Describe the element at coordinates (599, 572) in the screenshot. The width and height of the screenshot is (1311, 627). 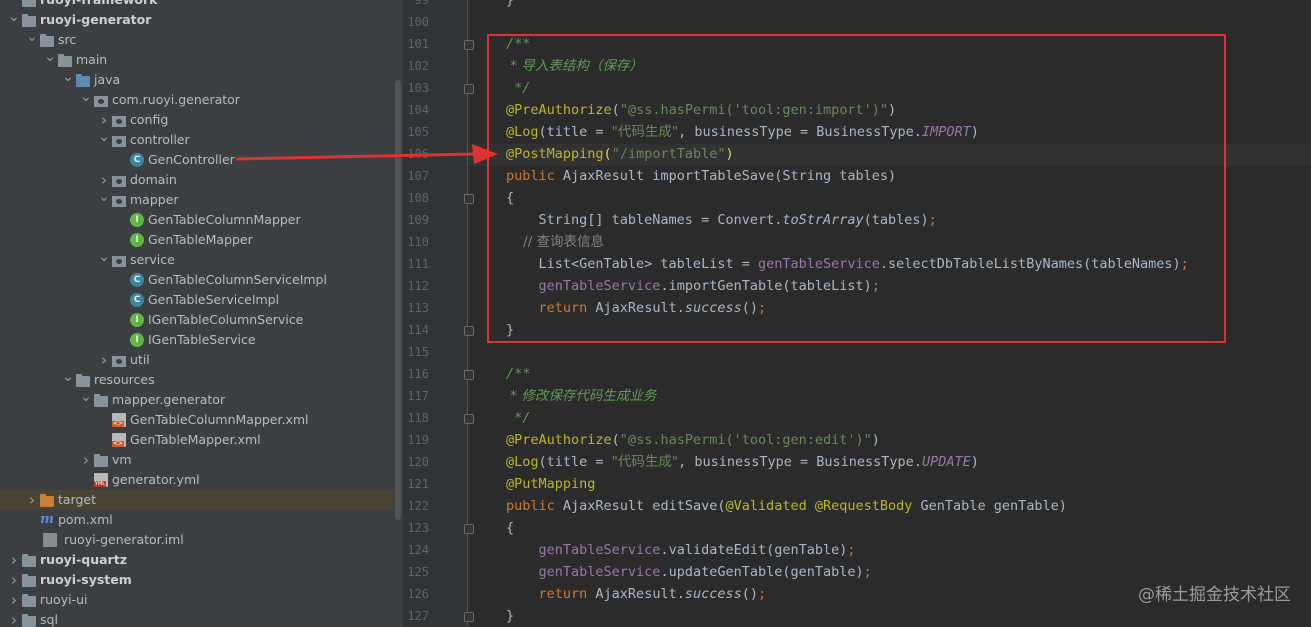
I see `code-token: genTableService` at that location.